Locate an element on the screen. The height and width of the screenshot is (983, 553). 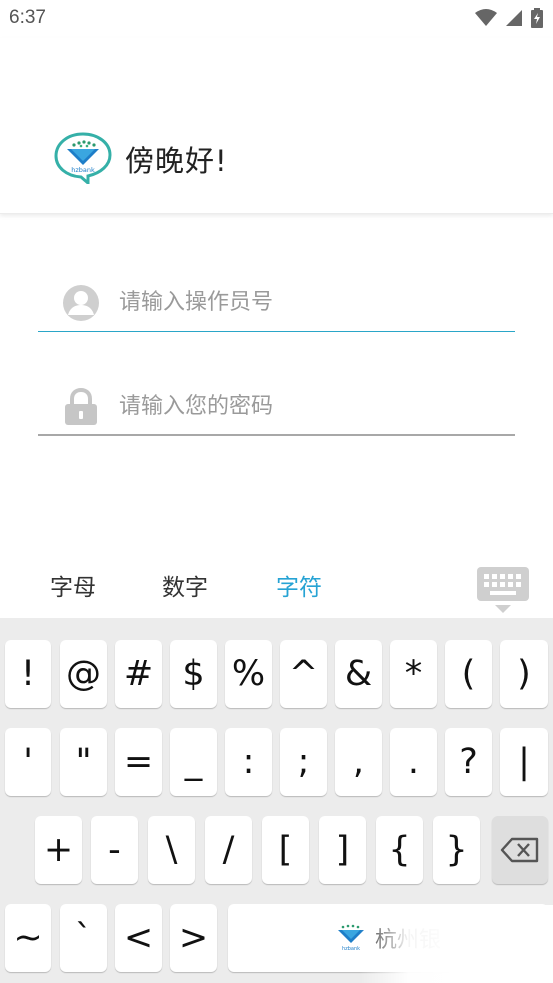
key: + is located at coordinates (58, 850).